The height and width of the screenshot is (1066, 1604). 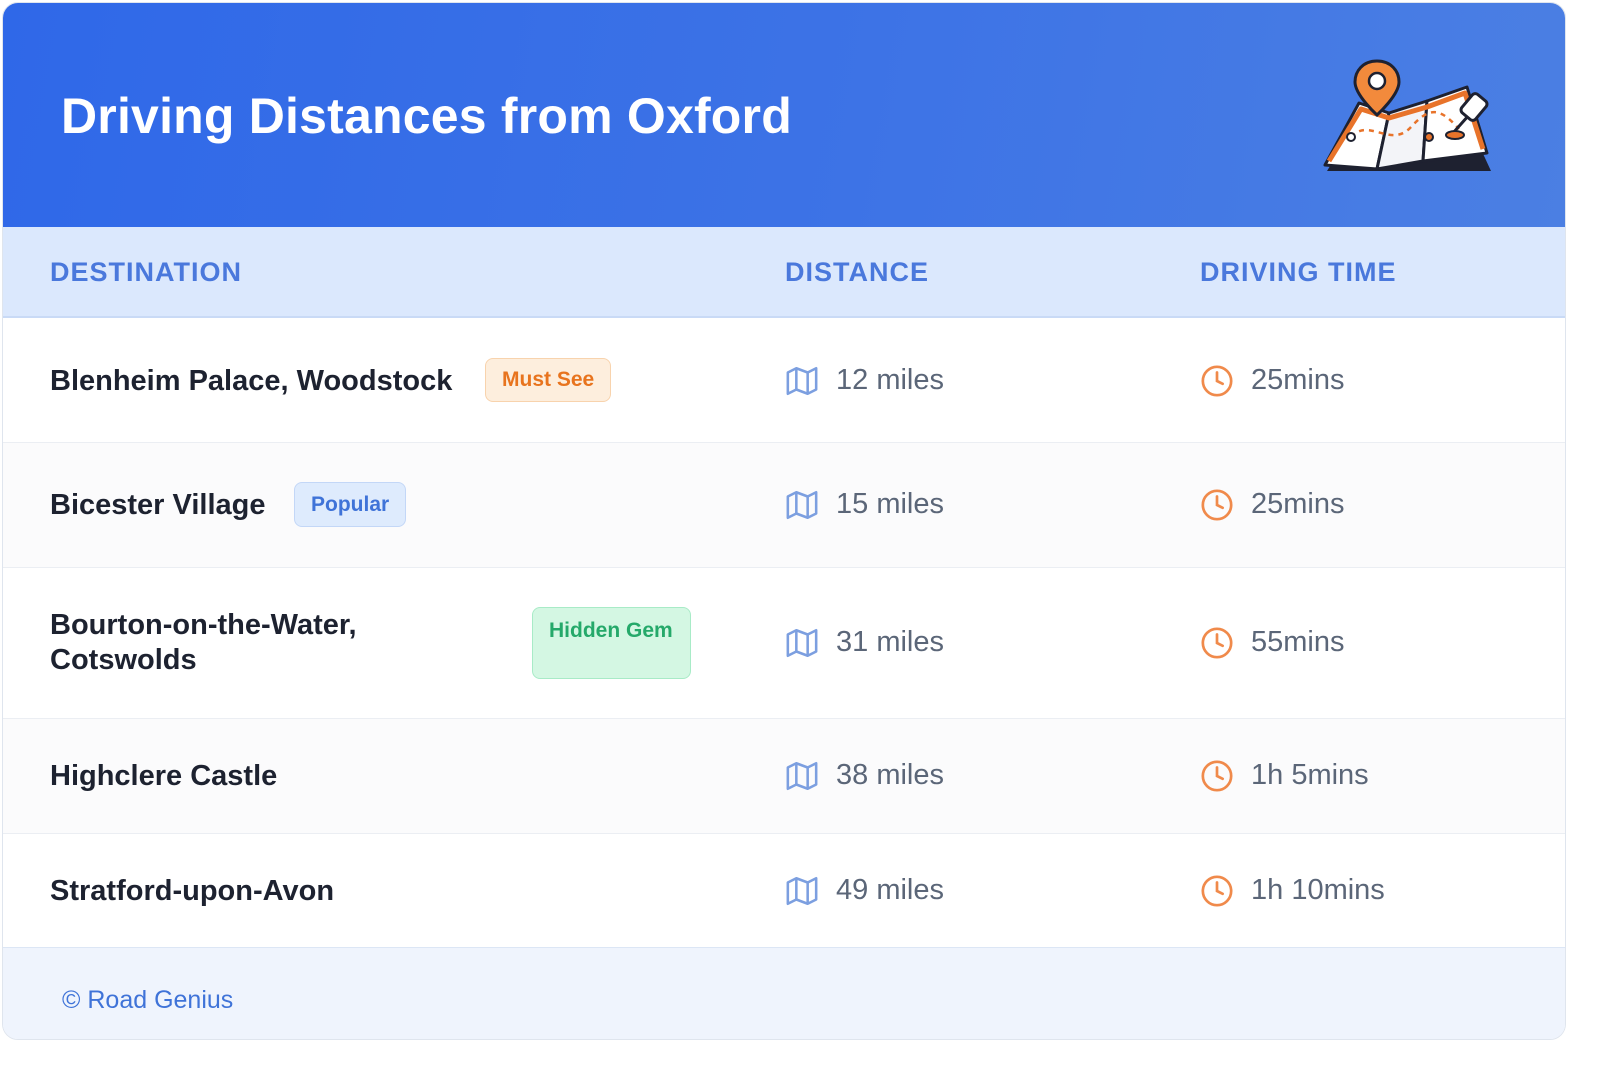 What do you see at coordinates (784, 505) in the screenshot?
I see `table-row: Bicester Village Popular 15 miles 25mins` at bounding box center [784, 505].